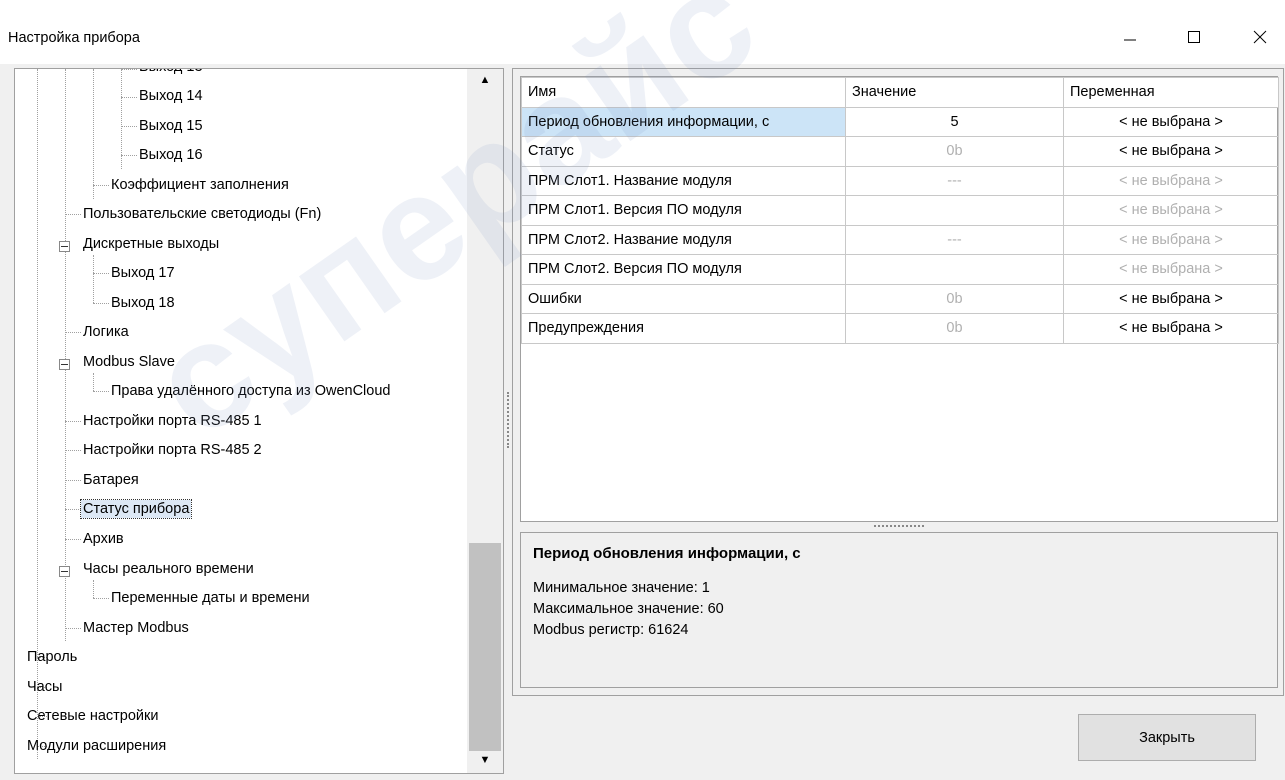 Image resolution: width=1285 pixels, height=780 pixels. I want to click on tree-item-clock: Часы, so click(44, 687).